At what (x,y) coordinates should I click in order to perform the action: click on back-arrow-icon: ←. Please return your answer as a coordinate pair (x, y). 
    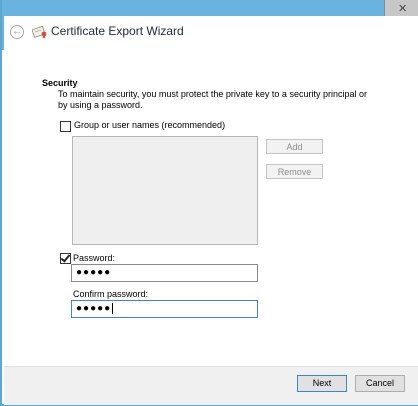
    Looking at the image, I should click on (17, 31).